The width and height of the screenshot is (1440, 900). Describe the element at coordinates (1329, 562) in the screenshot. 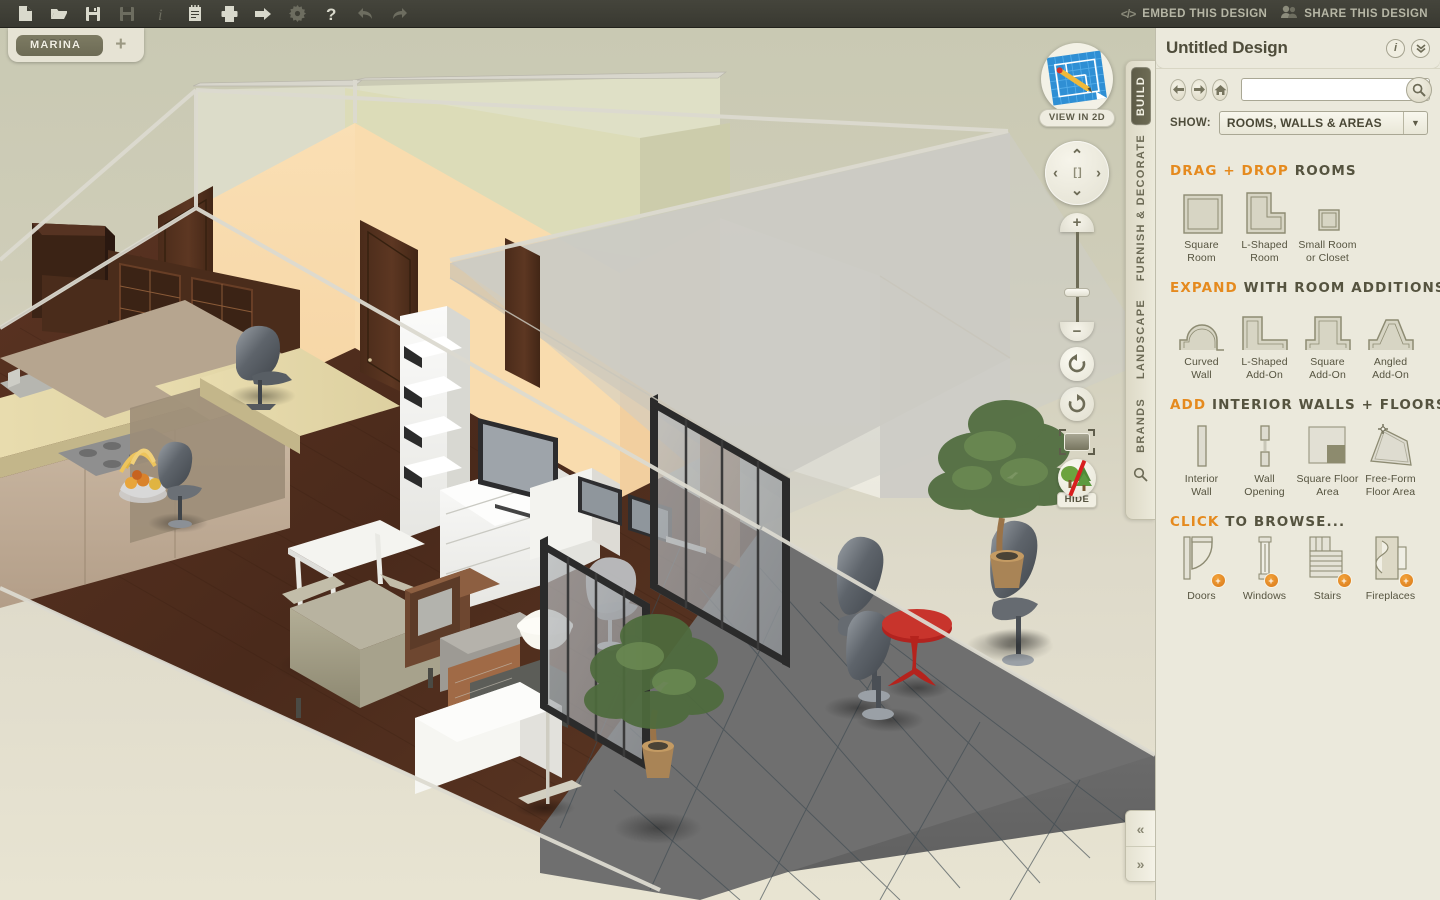

I see `stairs-icon: +` at that location.